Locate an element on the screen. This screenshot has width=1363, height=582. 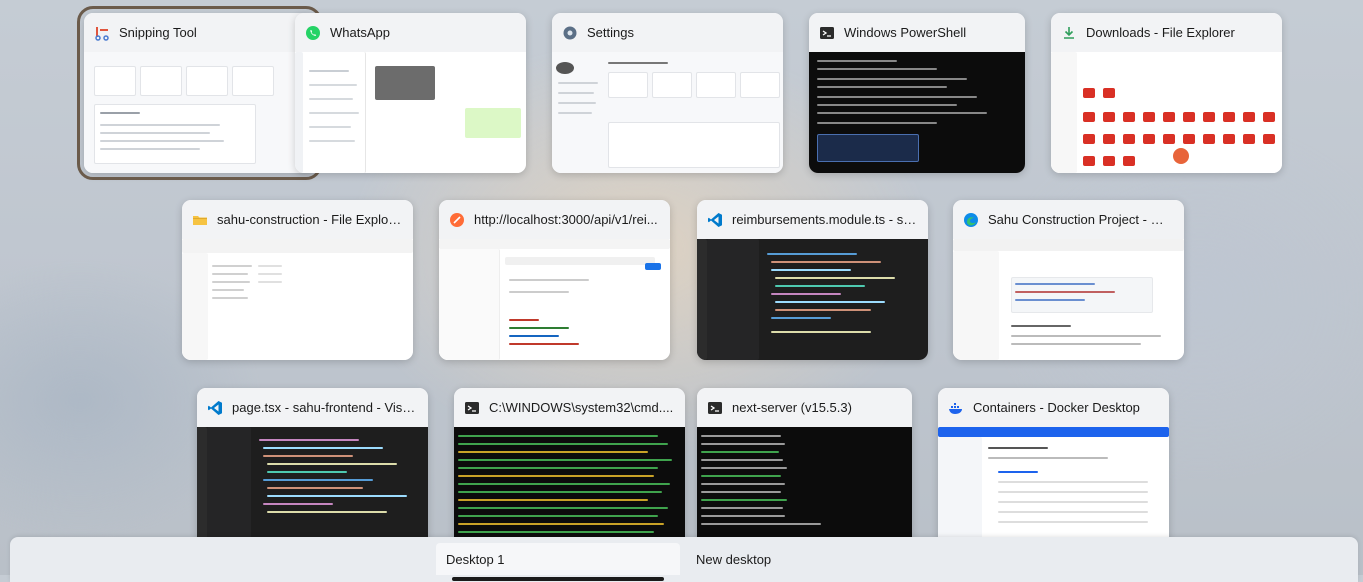
active-desktop-indicator is located at coordinates (558, 579).